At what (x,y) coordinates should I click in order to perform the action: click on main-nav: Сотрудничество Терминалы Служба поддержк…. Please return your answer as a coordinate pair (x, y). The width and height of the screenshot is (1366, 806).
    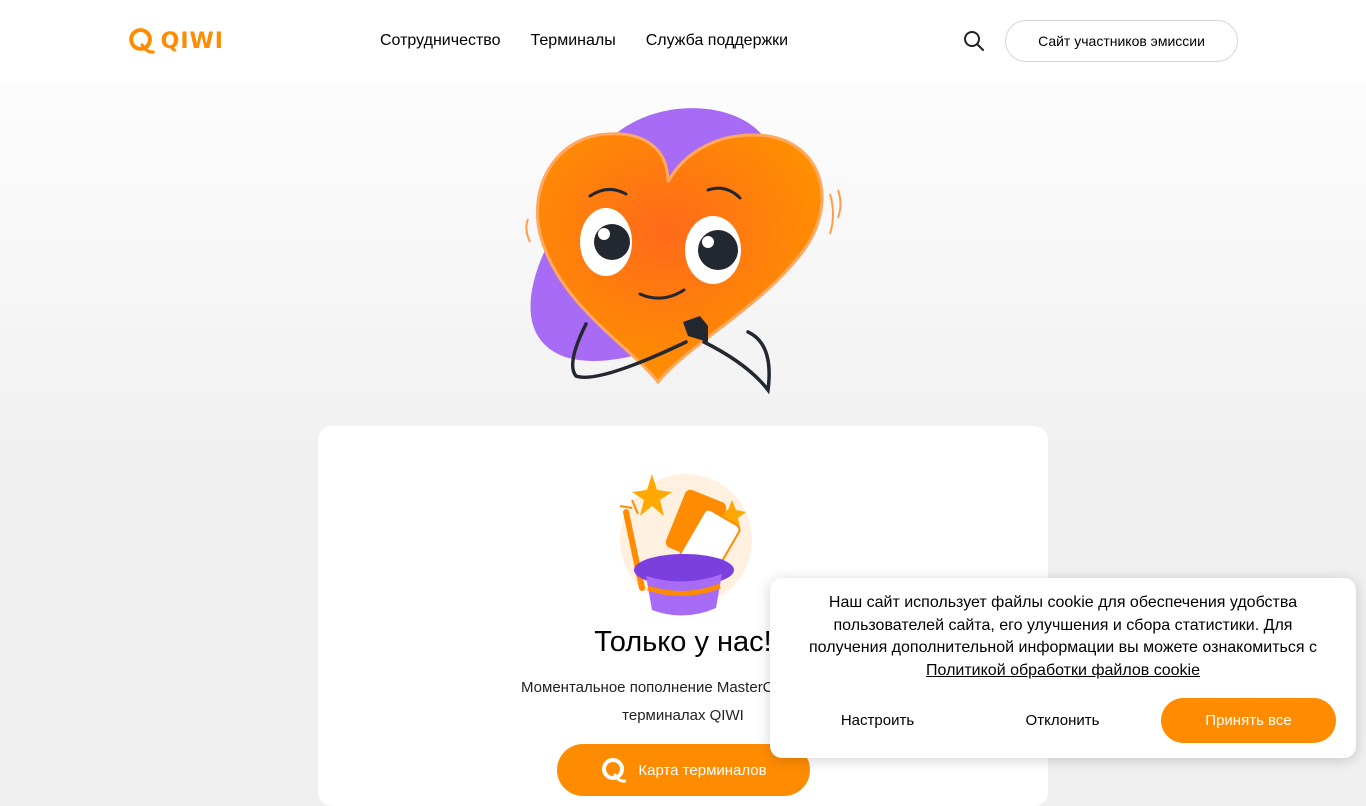
    Looking at the image, I should click on (584, 41).